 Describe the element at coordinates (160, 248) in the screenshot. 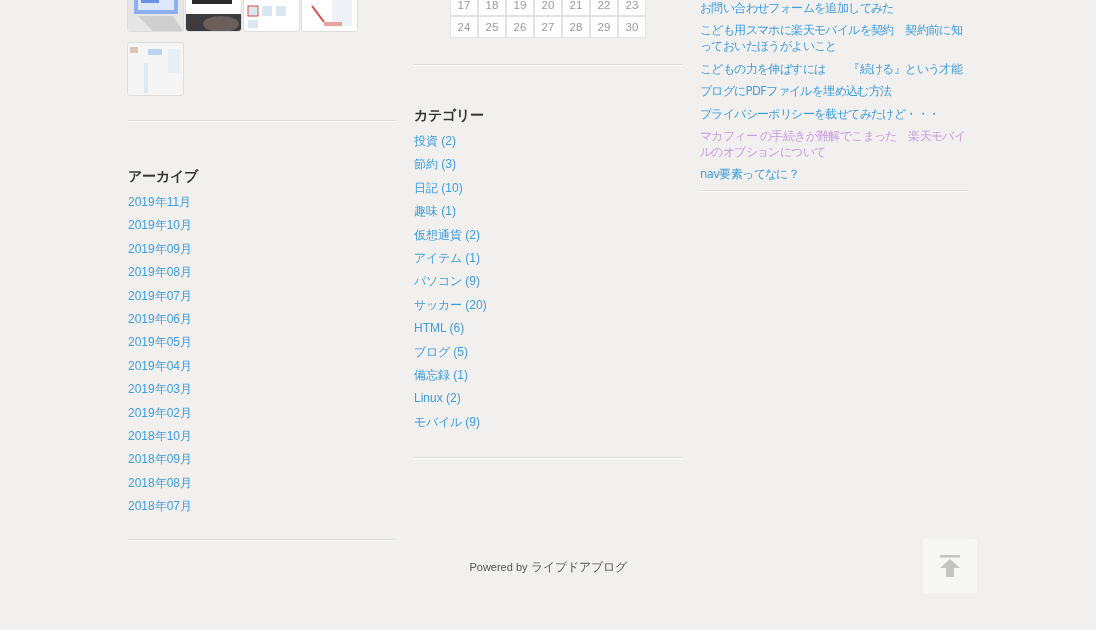

I see `archive-link: 2019年09月` at that location.